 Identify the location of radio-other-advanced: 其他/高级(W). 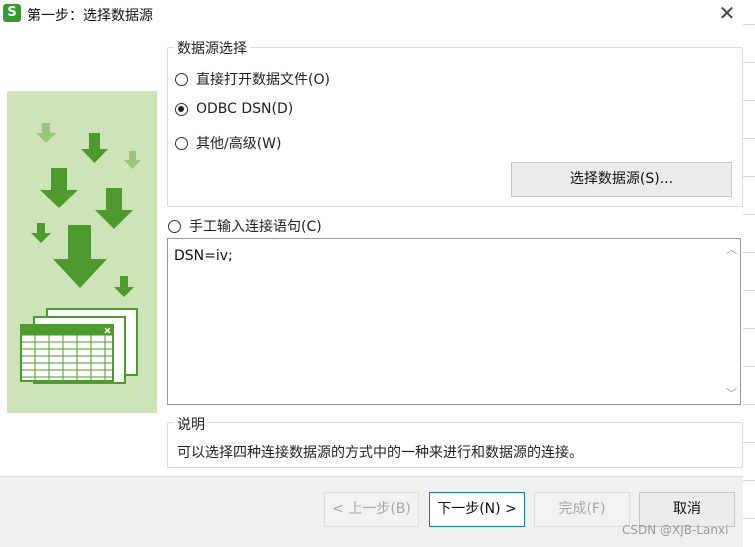
(228, 143).